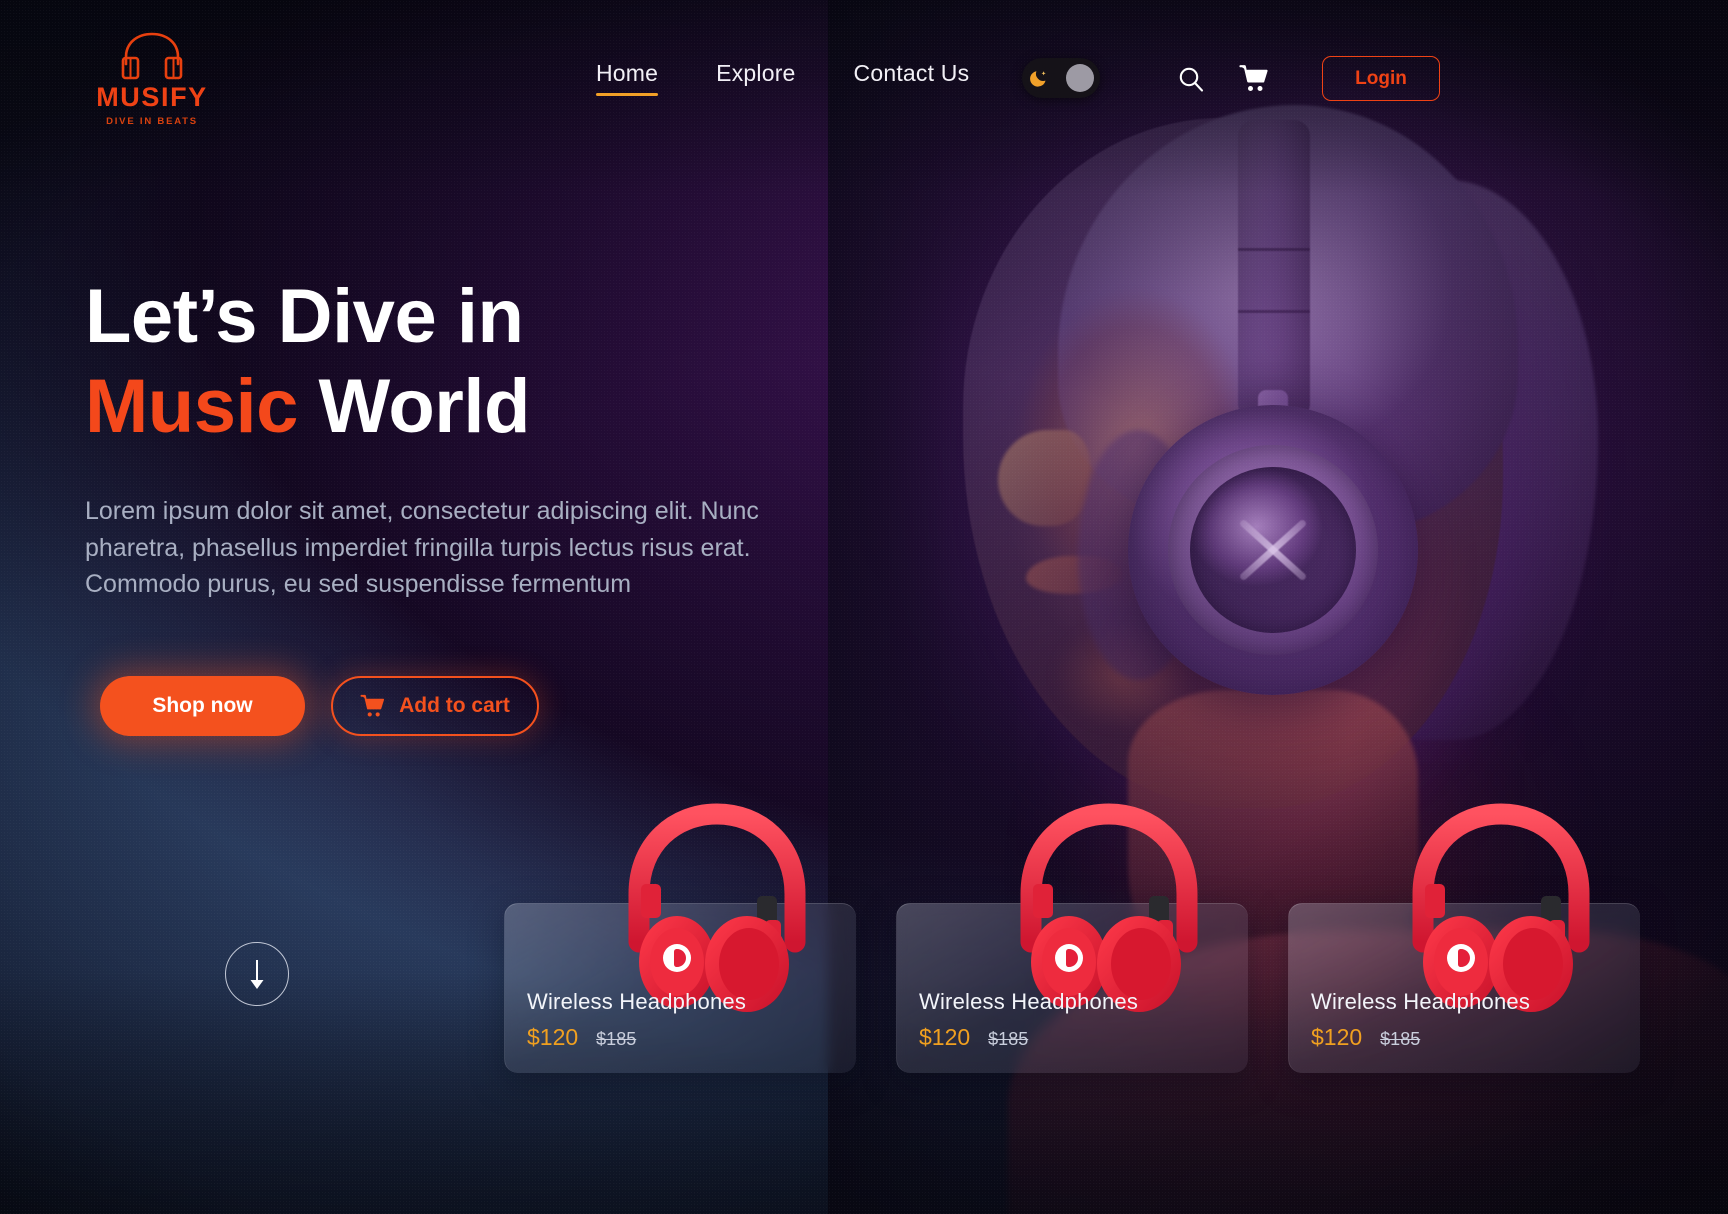 The image size is (1728, 1214). Describe the element at coordinates (319, 706) in the screenshot. I see `hero-cta-row: Shop now Add to cart` at that location.